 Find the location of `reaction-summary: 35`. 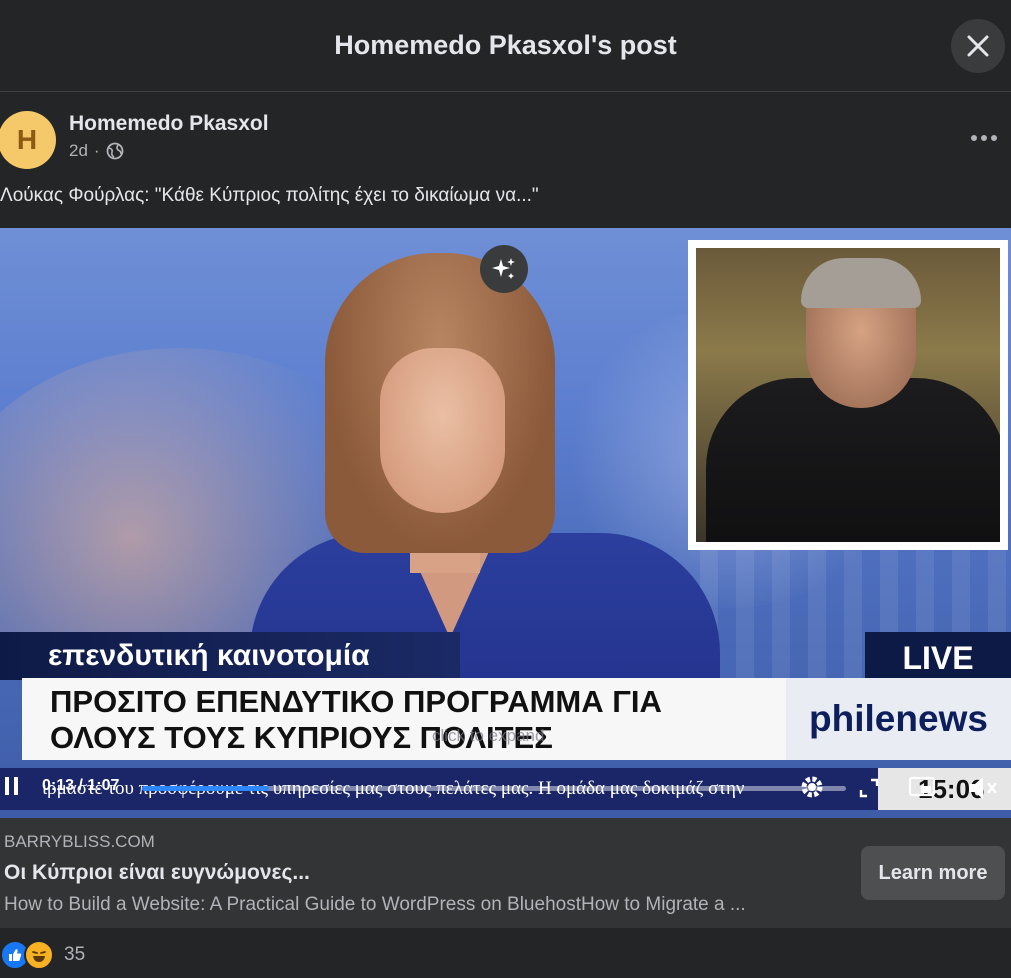

reaction-summary: 35 is located at coordinates (42, 955).